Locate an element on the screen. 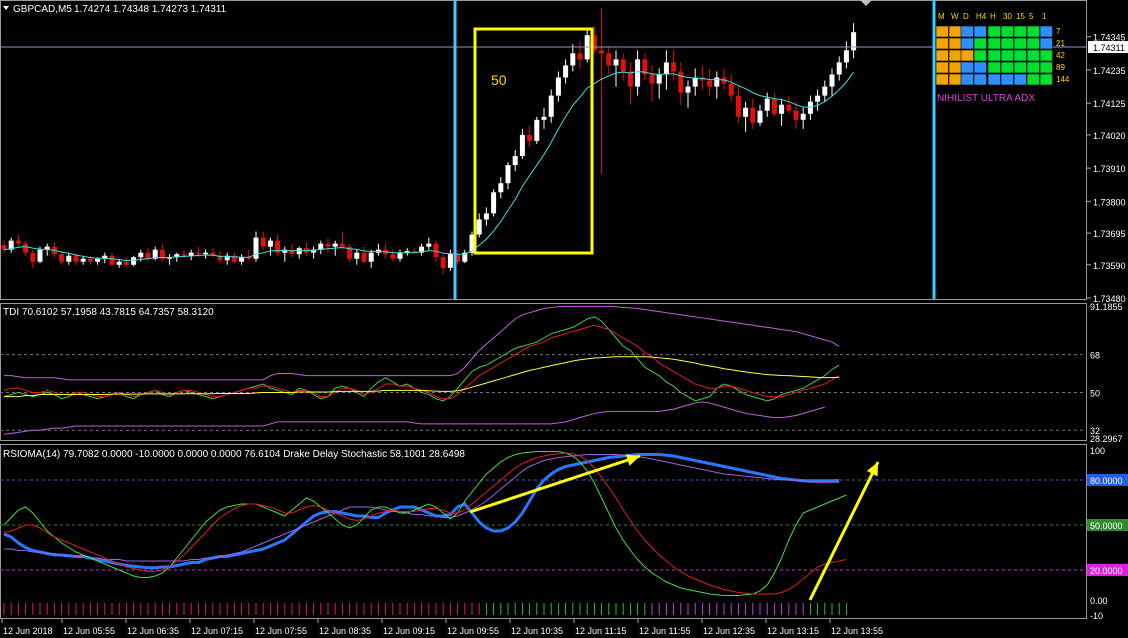 Image resolution: width=1128 pixels, height=638 pixels. shift-marker-icon is located at coordinates (866, 3).